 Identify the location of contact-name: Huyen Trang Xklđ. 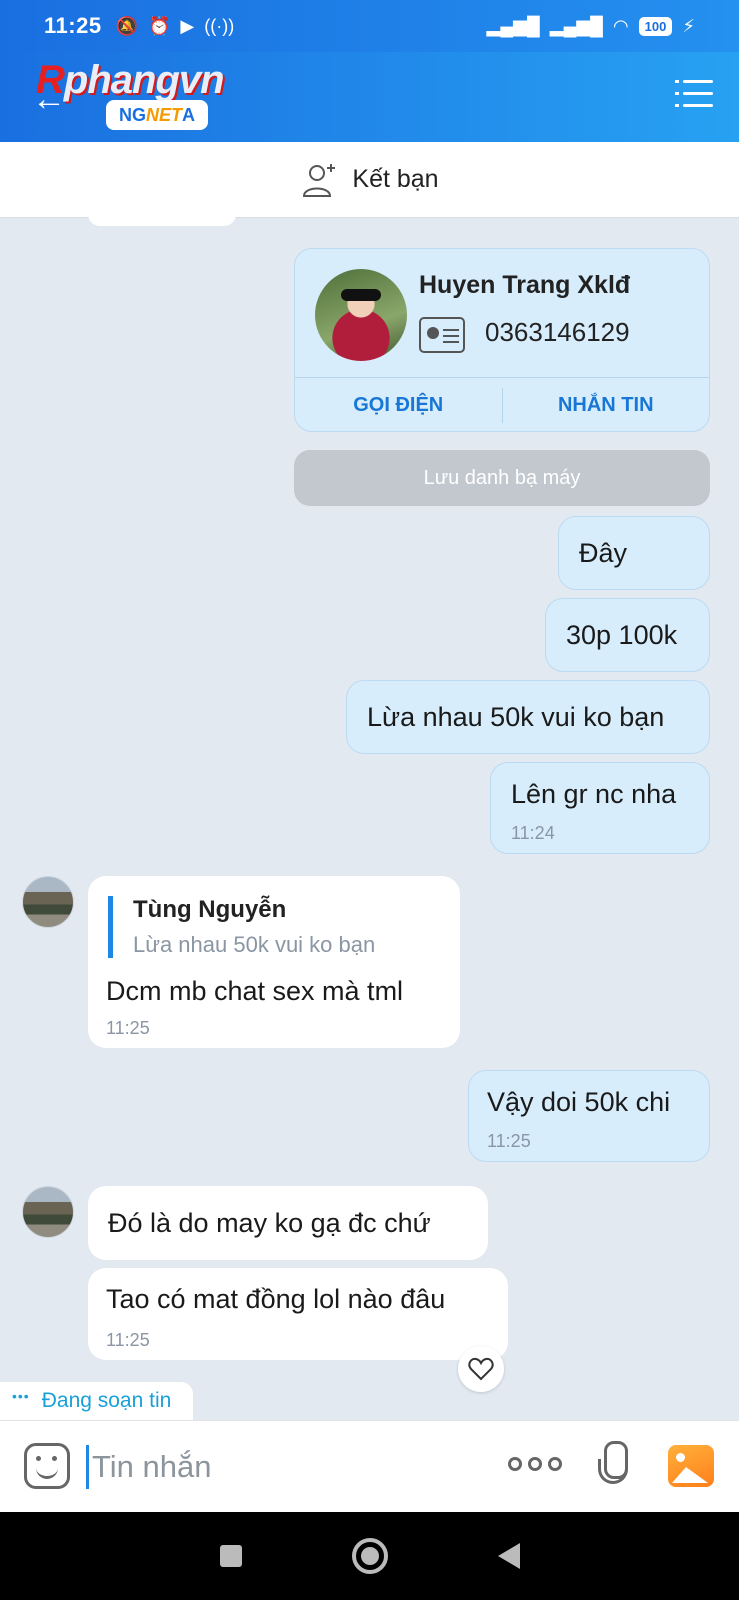
(525, 285).